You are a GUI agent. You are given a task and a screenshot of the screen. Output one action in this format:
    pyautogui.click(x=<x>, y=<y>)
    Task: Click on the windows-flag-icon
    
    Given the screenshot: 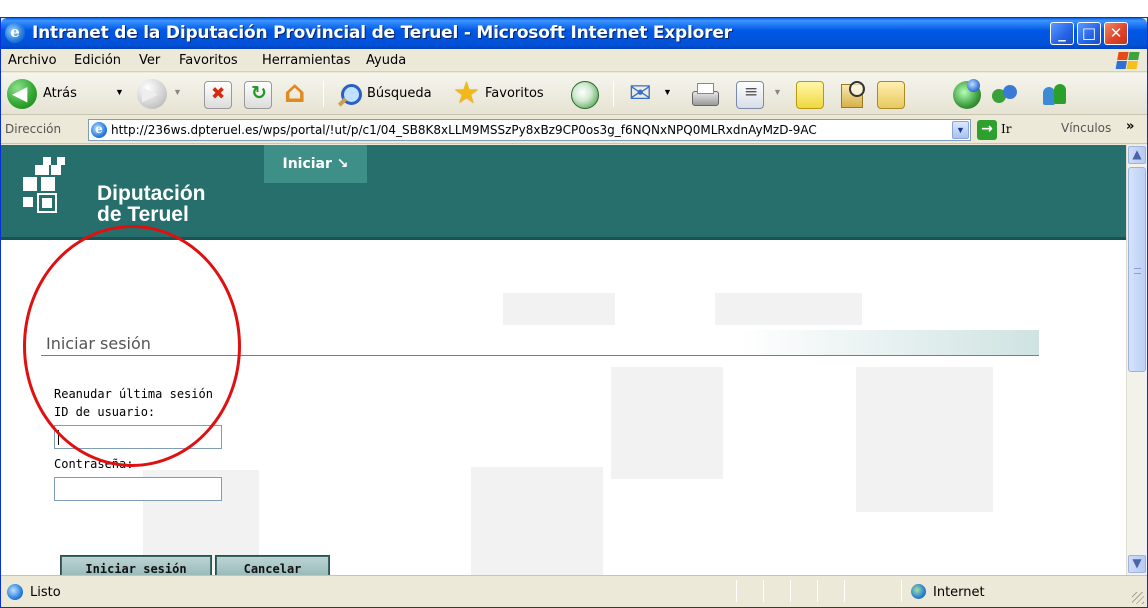 What is the action you would take?
    pyautogui.click(x=1128, y=61)
    